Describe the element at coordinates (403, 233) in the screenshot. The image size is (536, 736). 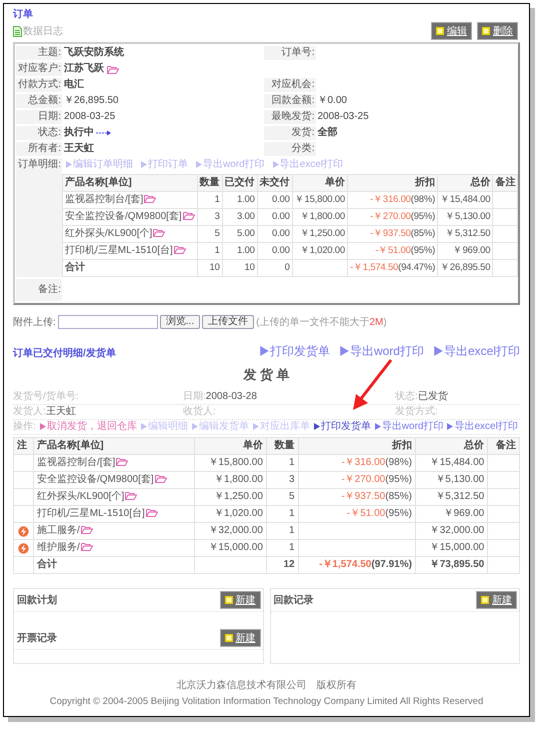
I see `discount-text: -￥937.50(85%)` at that location.